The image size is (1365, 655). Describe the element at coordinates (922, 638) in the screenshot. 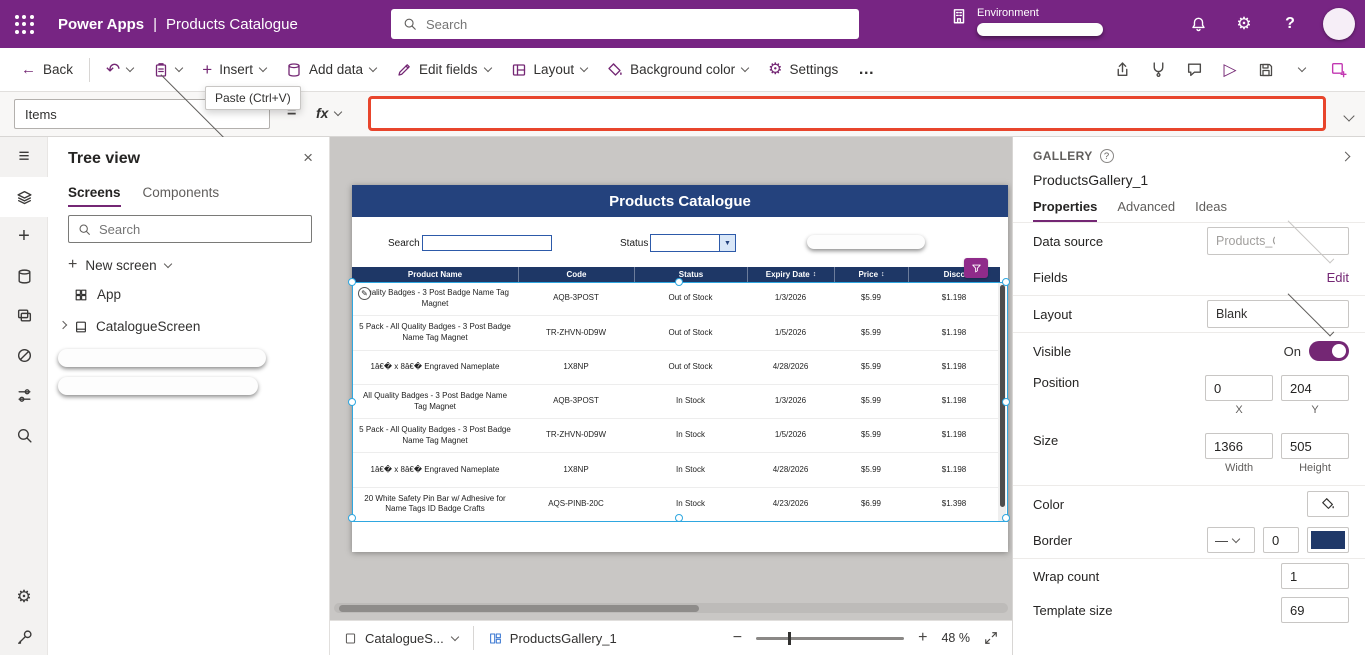

I see `zoom-in-button: +` at that location.